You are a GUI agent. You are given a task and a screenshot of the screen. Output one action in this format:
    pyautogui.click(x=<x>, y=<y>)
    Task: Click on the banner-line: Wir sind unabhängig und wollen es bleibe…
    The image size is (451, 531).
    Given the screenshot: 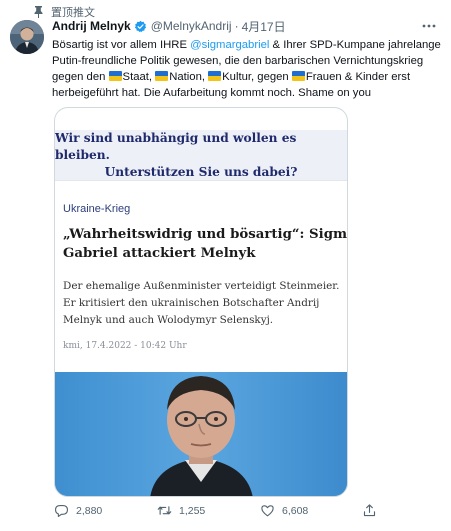 What is the action you would take?
    pyautogui.click(x=176, y=146)
    